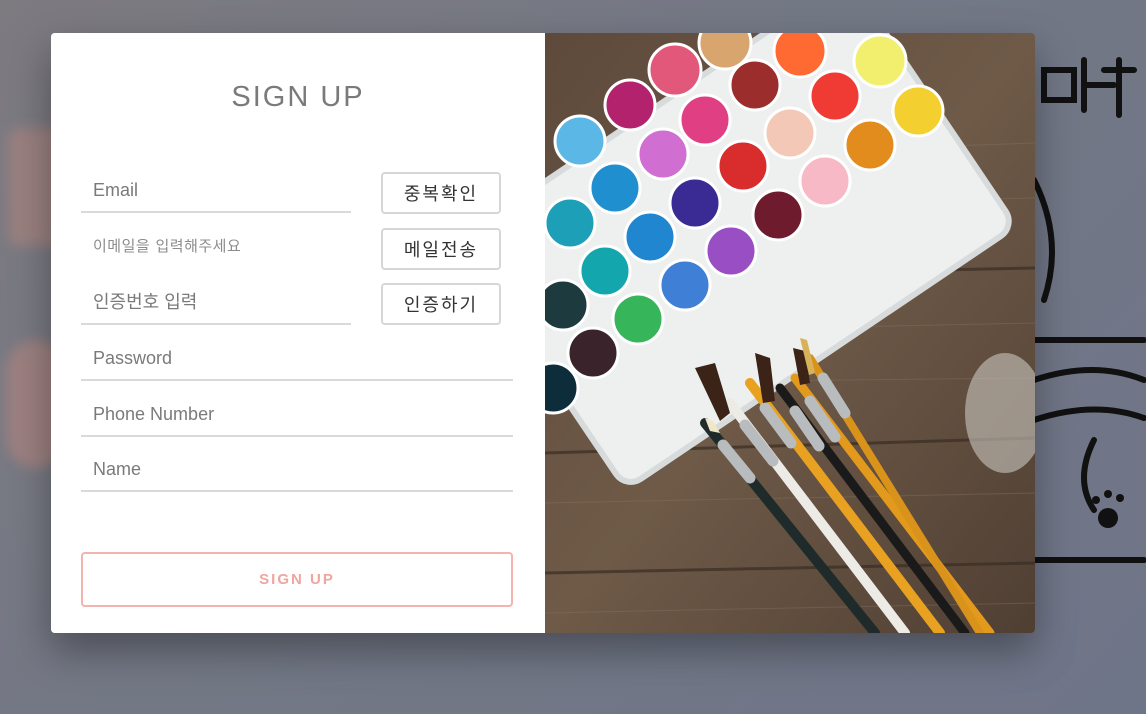 The width and height of the screenshot is (1146, 714). What do you see at coordinates (441, 193) in the screenshot?
I see `check-duplicate-button: 중복확인` at bounding box center [441, 193].